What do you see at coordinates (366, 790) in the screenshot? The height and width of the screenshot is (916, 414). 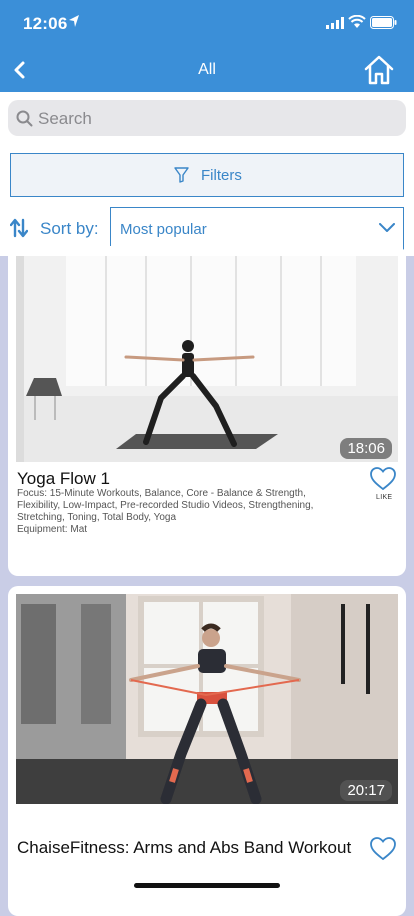 I see `video-duration: 20:17` at bounding box center [366, 790].